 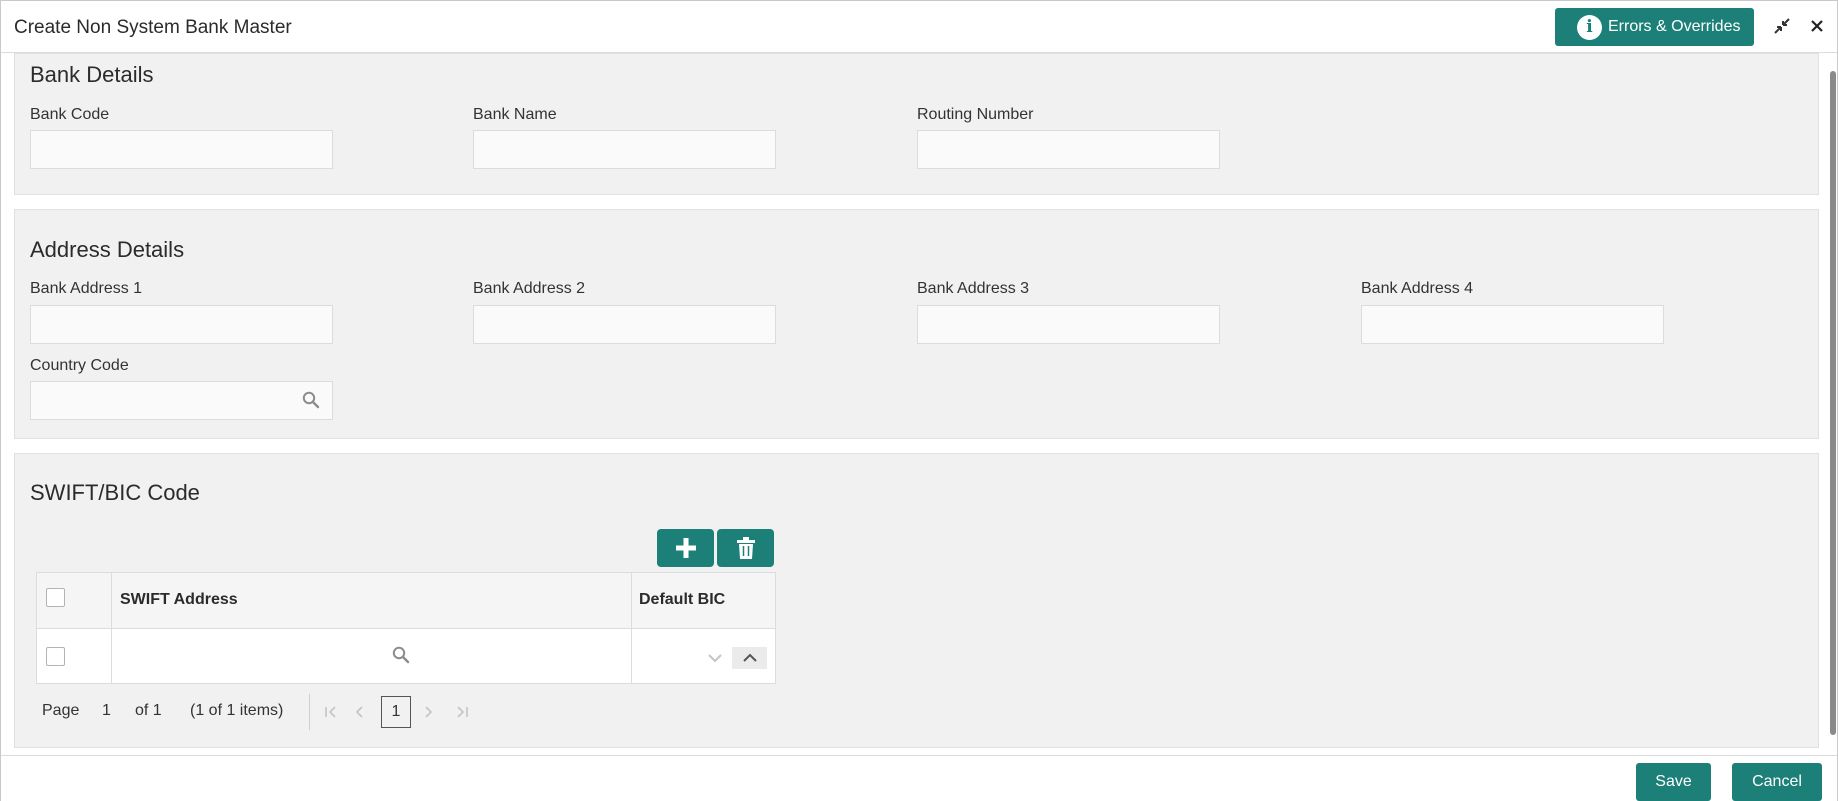 What do you see at coordinates (1777, 782) in the screenshot?
I see `cancel-button: Cancel` at bounding box center [1777, 782].